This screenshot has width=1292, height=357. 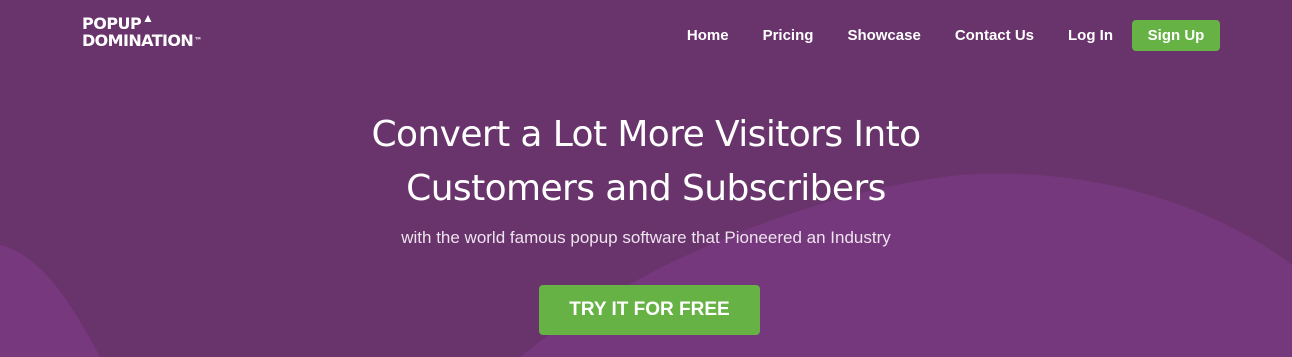 I want to click on hero-headline-line-2: Customers and Subscribers, so click(x=646, y=188).